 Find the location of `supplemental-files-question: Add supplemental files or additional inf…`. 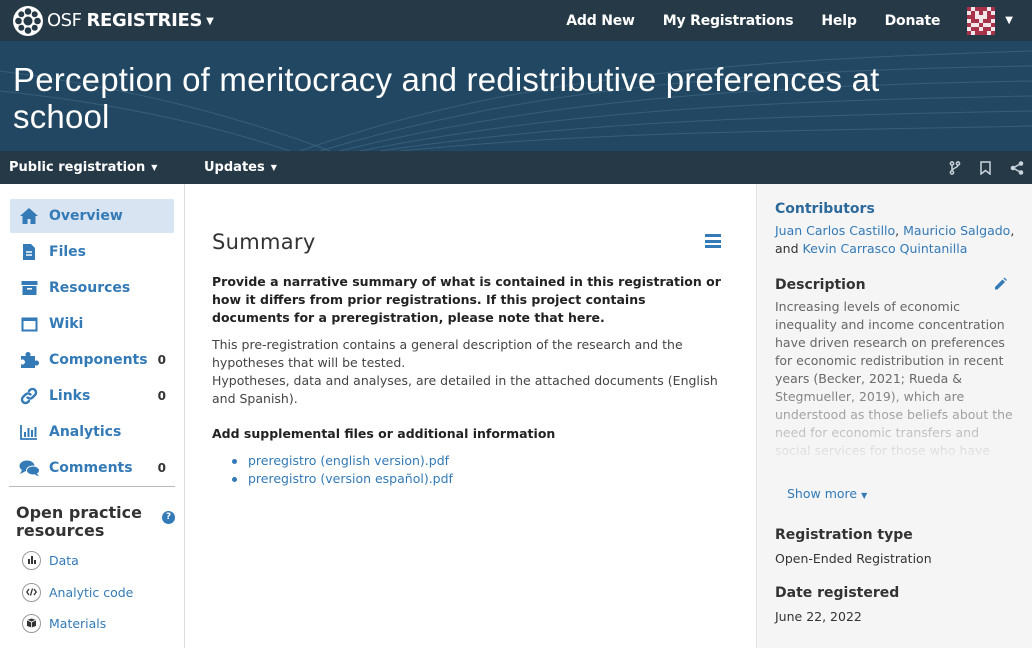

supplemental-files-question: Add supplemental files or additional inf… is located at coordinates (384, 433).